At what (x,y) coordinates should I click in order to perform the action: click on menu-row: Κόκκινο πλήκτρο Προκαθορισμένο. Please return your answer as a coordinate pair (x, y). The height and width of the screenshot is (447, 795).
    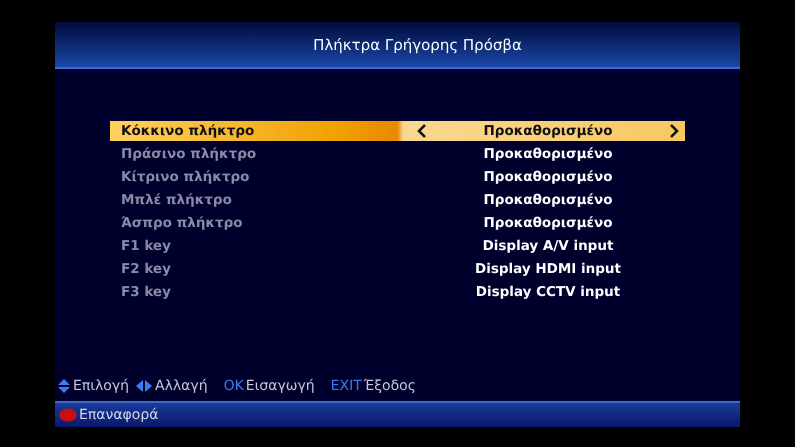
    Looking at the image, I should click on (397, 131).